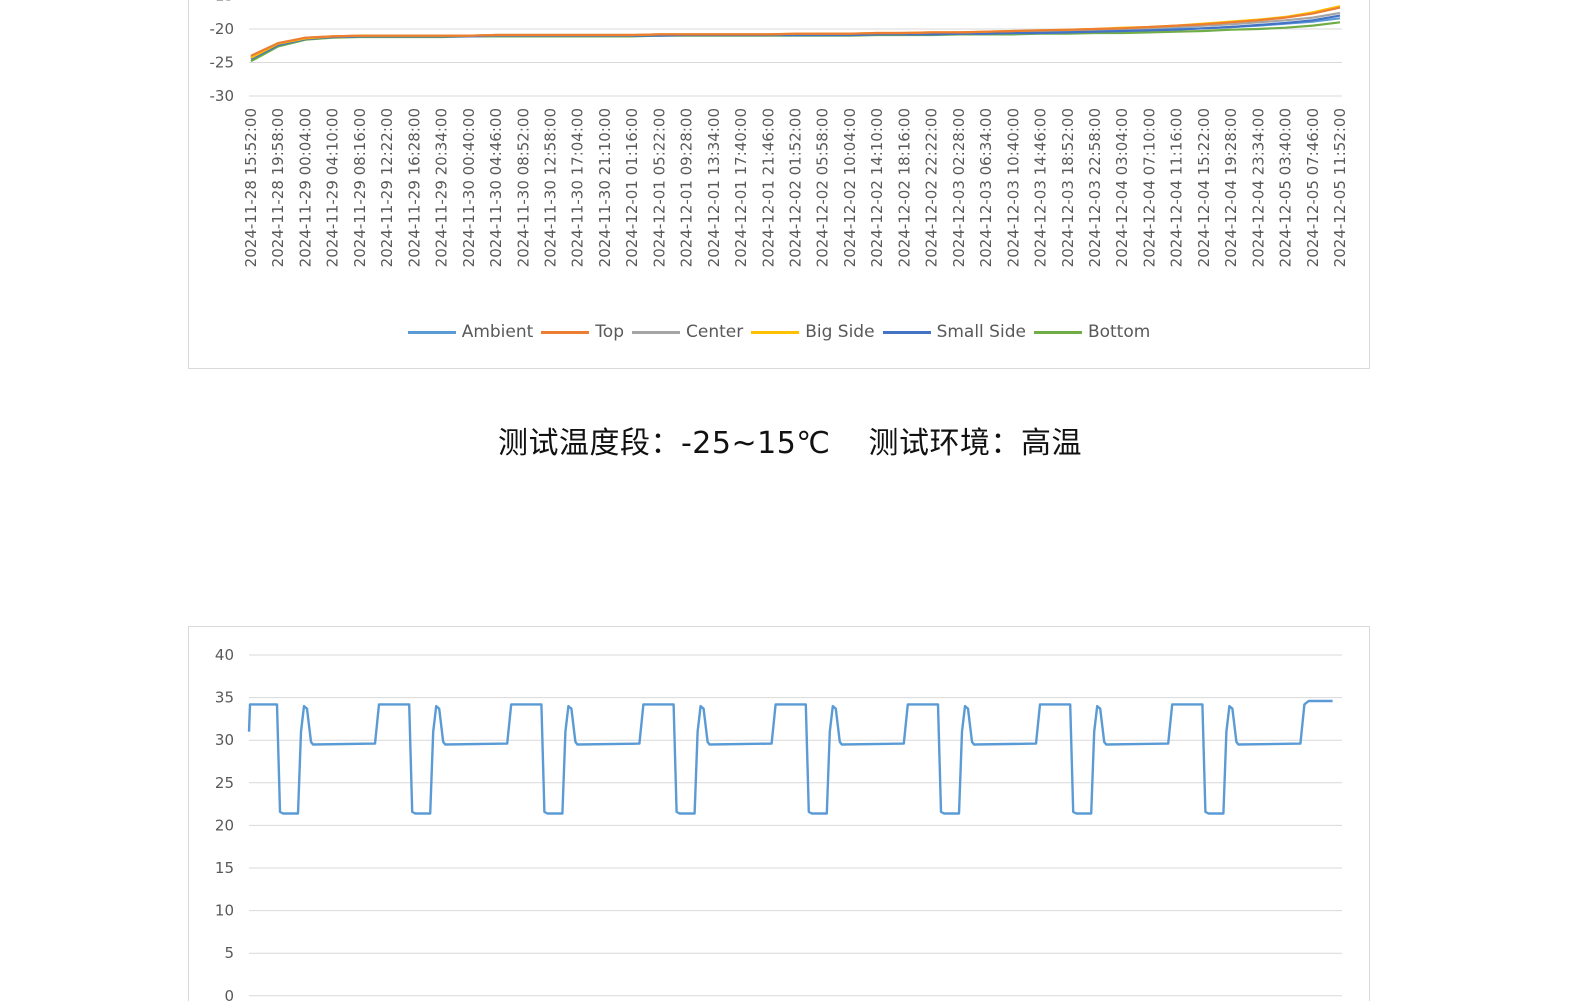 Image resolution: width=1580 pixels, height=1001 pixels. I want to click on legend-label-small-side: Small Side, so click(981, 332).